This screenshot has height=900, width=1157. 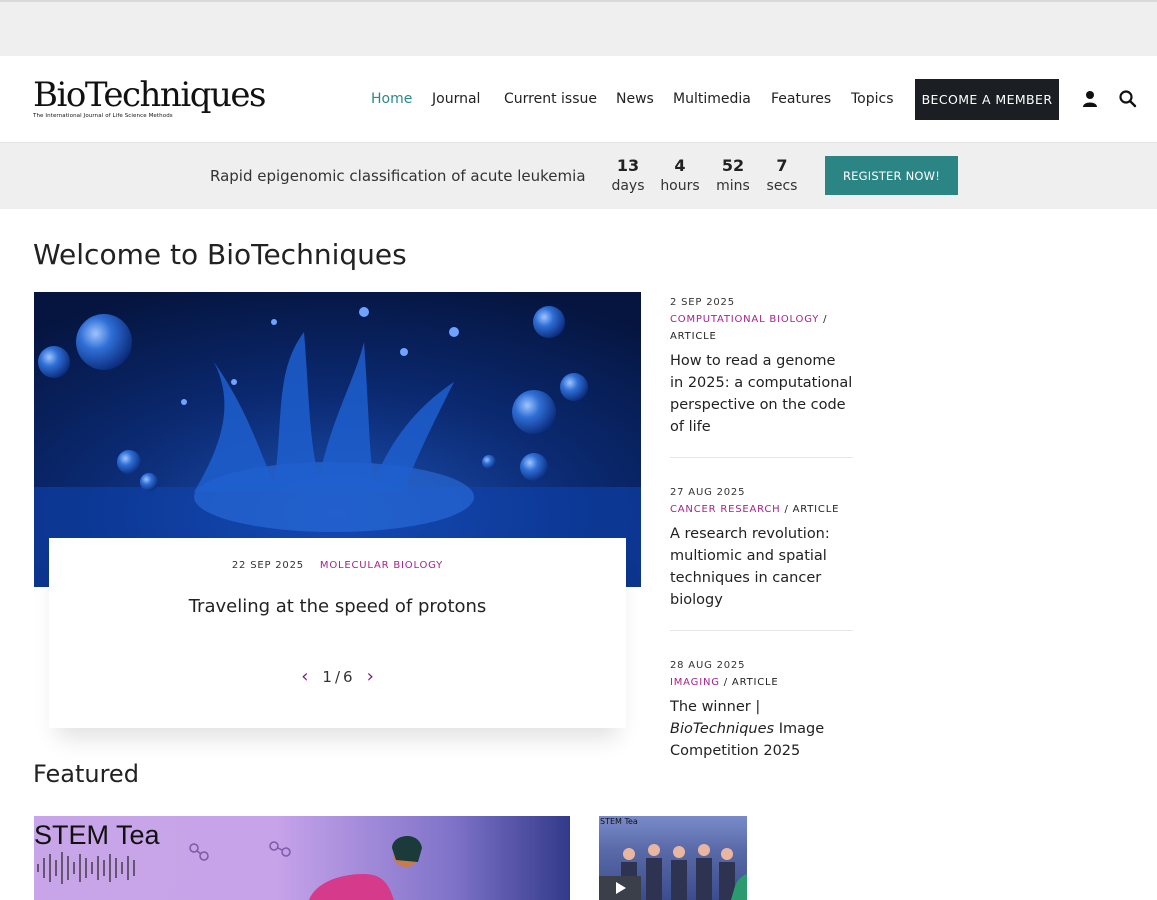 I want to click on chevron-left-icon: ‹, so click(x=304, y=676).